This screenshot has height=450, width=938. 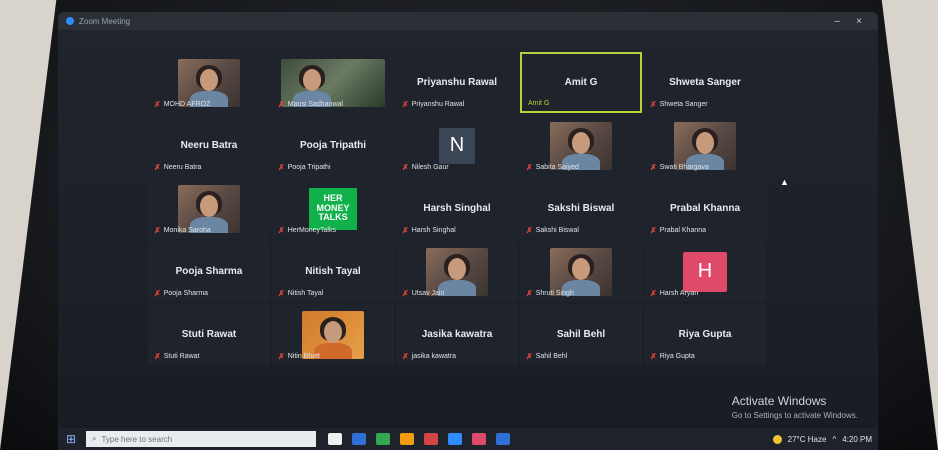 What do you see at coordinates (333, 82) in the screenshot?
I see `participant-tile: ✗ Mansi Sadhanwal` at bounding box center [333, 82].